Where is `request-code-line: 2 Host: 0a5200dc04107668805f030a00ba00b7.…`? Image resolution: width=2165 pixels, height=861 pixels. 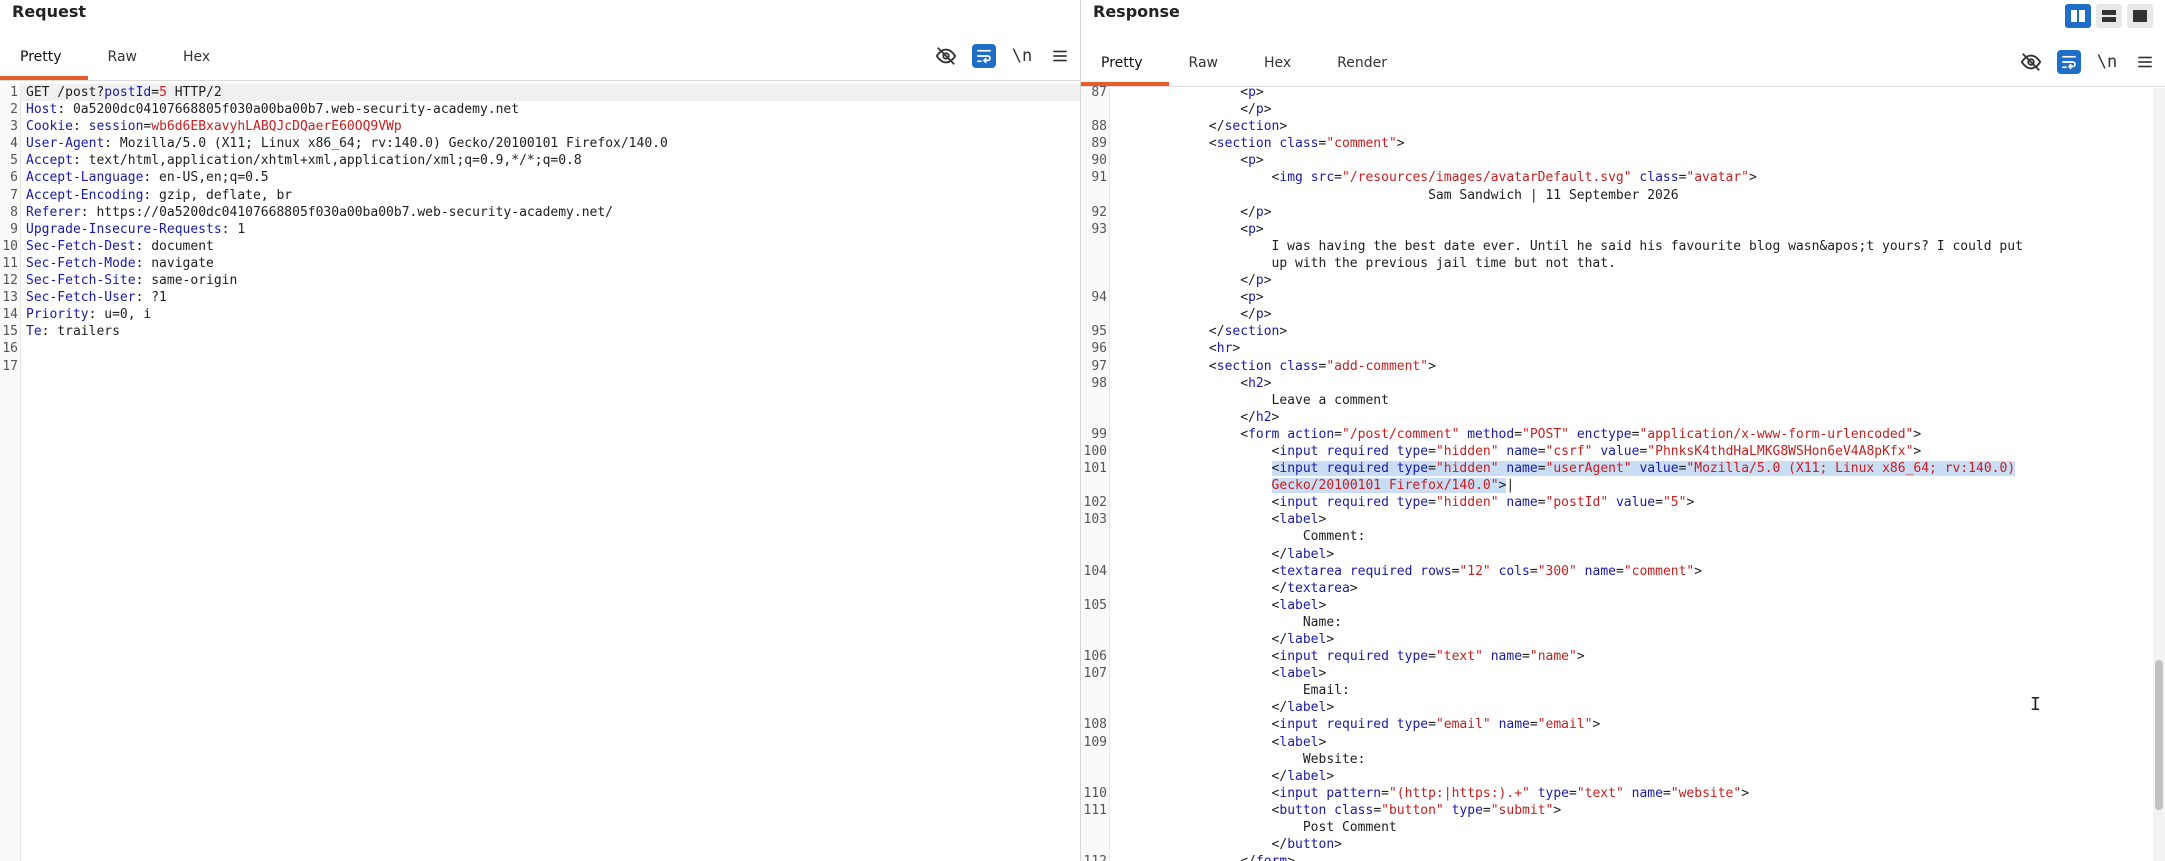 request-code-line: 2 Host: 0a5200dc04107668805f030a00ba00b7.… is located at coordinates (545, 109).